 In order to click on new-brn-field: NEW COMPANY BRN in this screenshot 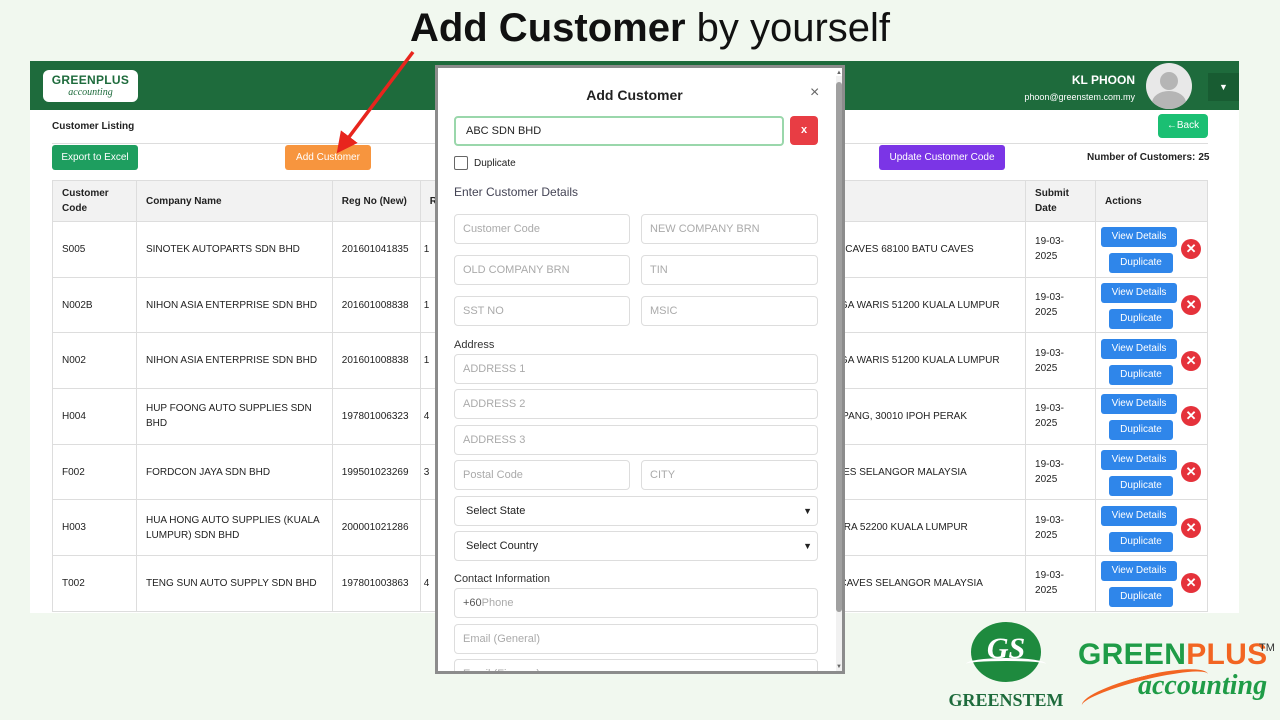, I will do `click(729, 229)`.